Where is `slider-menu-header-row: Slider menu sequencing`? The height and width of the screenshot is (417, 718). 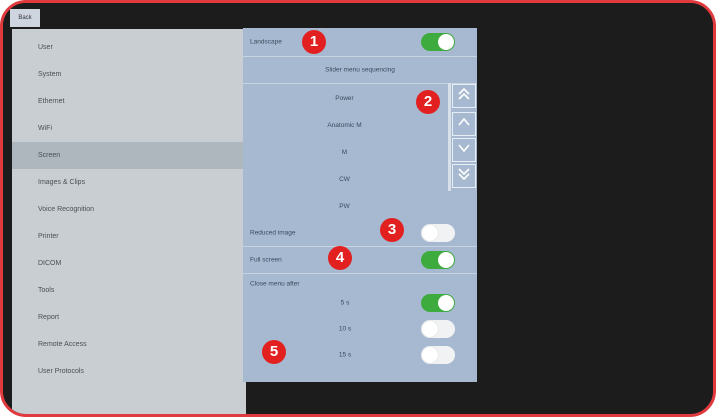 slider-menu-header-row: Slider menu sequencing is located at coordinates (360, 70).